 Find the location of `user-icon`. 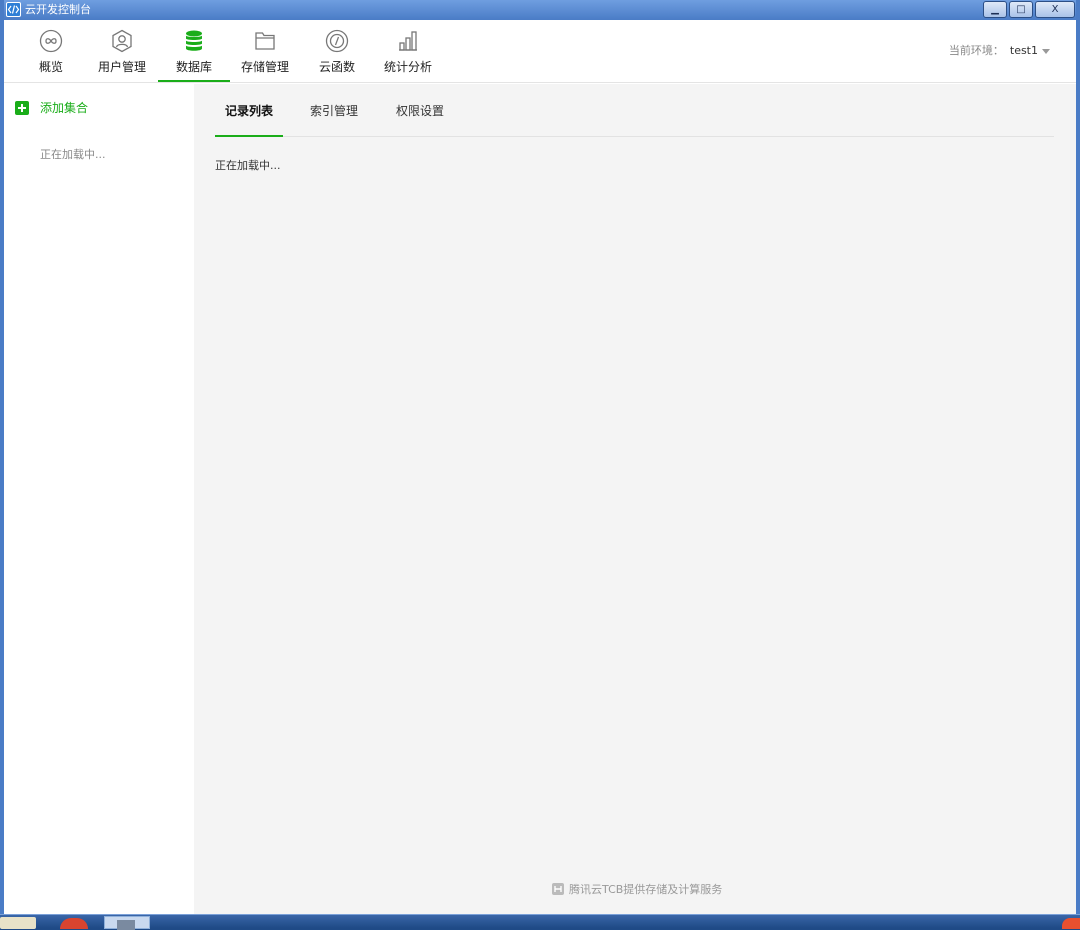

user-icon is located at coordinates (122, 41).